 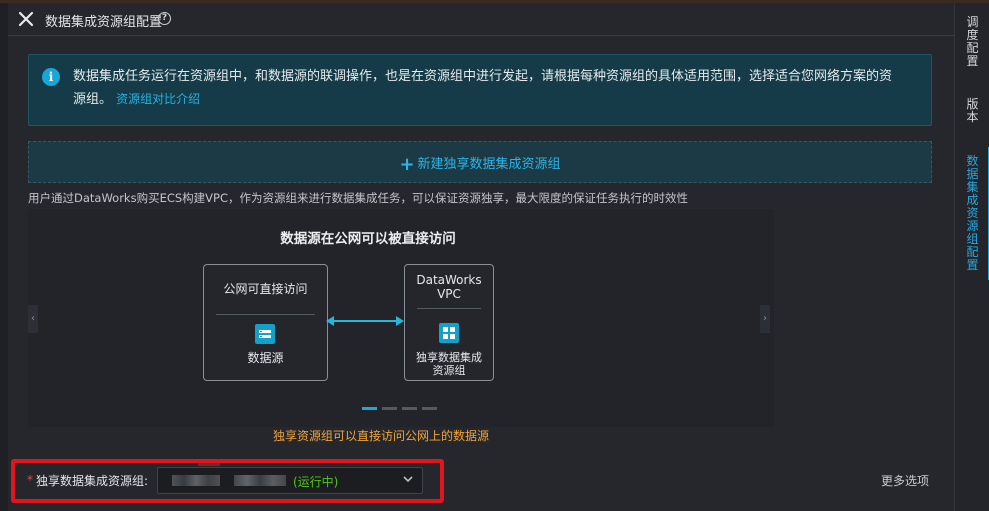 I want to click on panel-header: 数据集成资源组配置 ?, so click(x=481, y=19).